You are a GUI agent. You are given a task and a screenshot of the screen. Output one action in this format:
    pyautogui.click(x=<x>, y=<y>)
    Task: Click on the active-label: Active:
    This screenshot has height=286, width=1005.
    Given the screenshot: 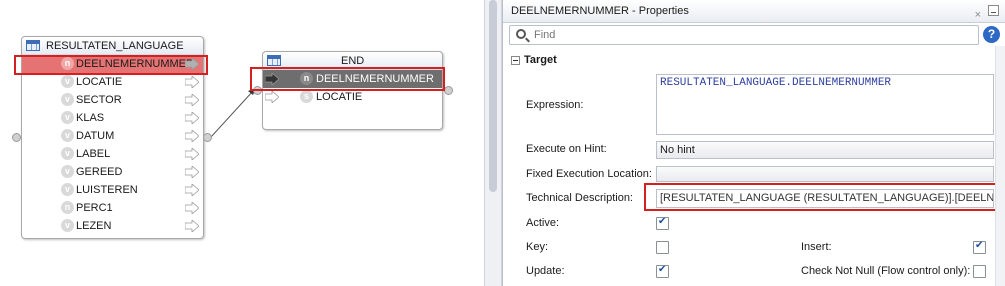 What is the action you would take?
    pyautogui.click(x=543, y=223)
    